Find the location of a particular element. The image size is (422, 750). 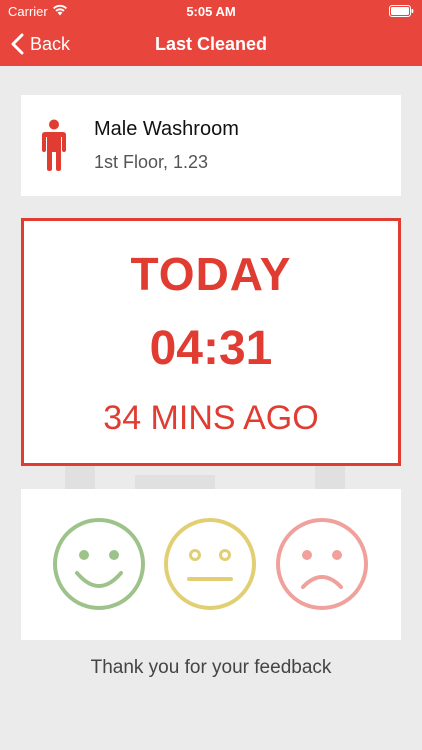

status-time: 5:05 AM is located at coordinates (211, 11).